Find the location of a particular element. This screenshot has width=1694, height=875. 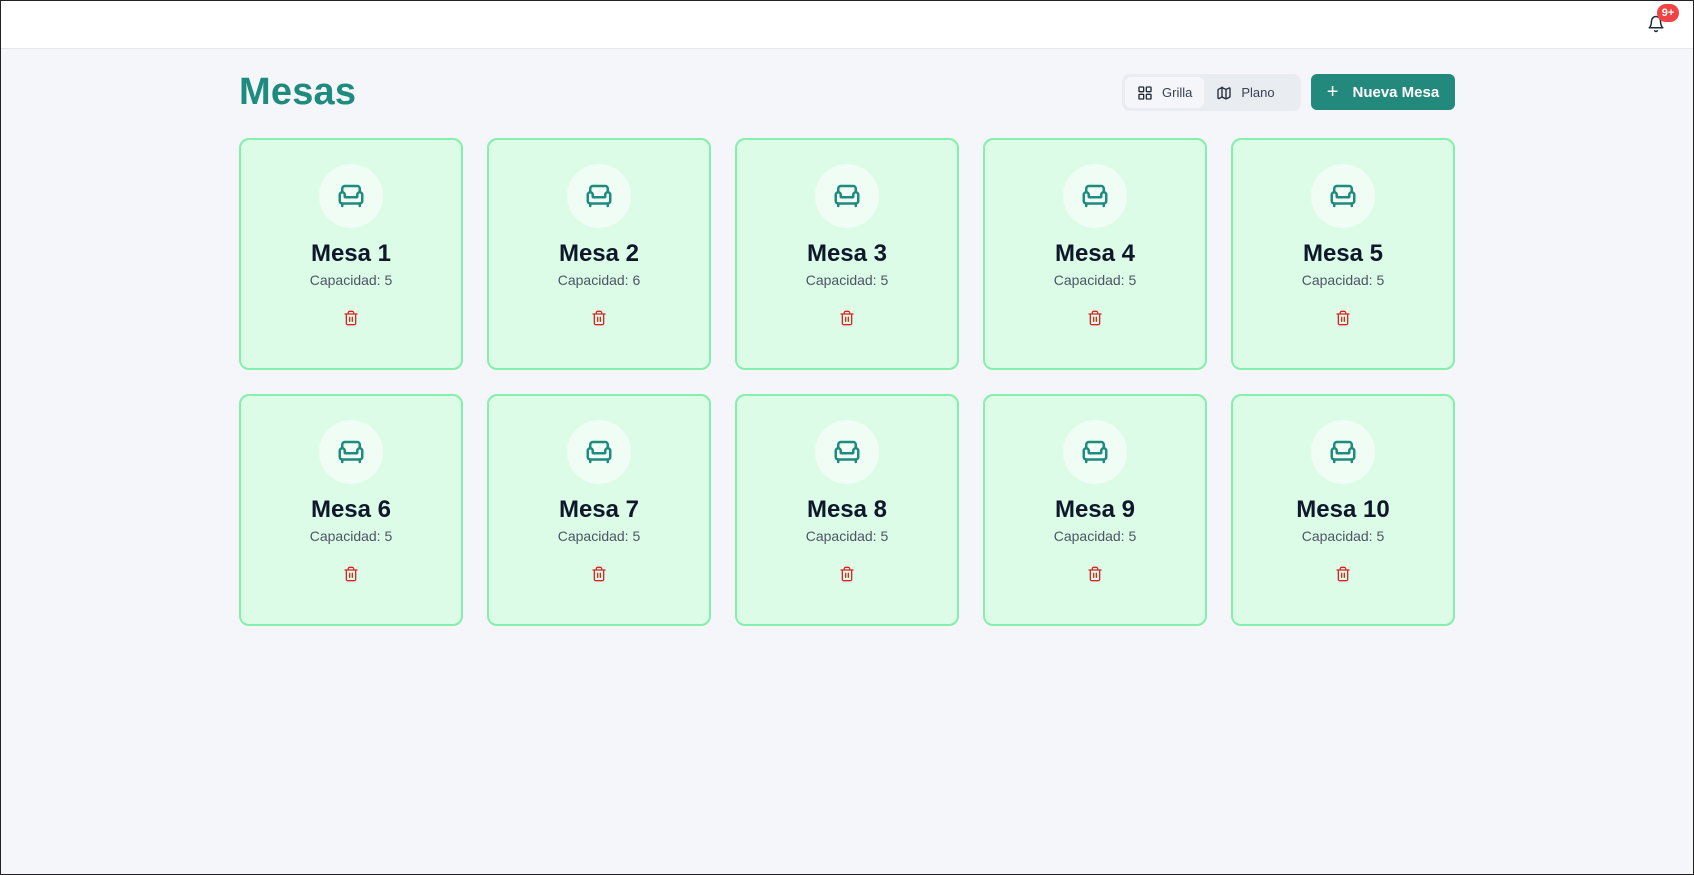

table-name: Mesa 6 is located at coordinates (351, 509).